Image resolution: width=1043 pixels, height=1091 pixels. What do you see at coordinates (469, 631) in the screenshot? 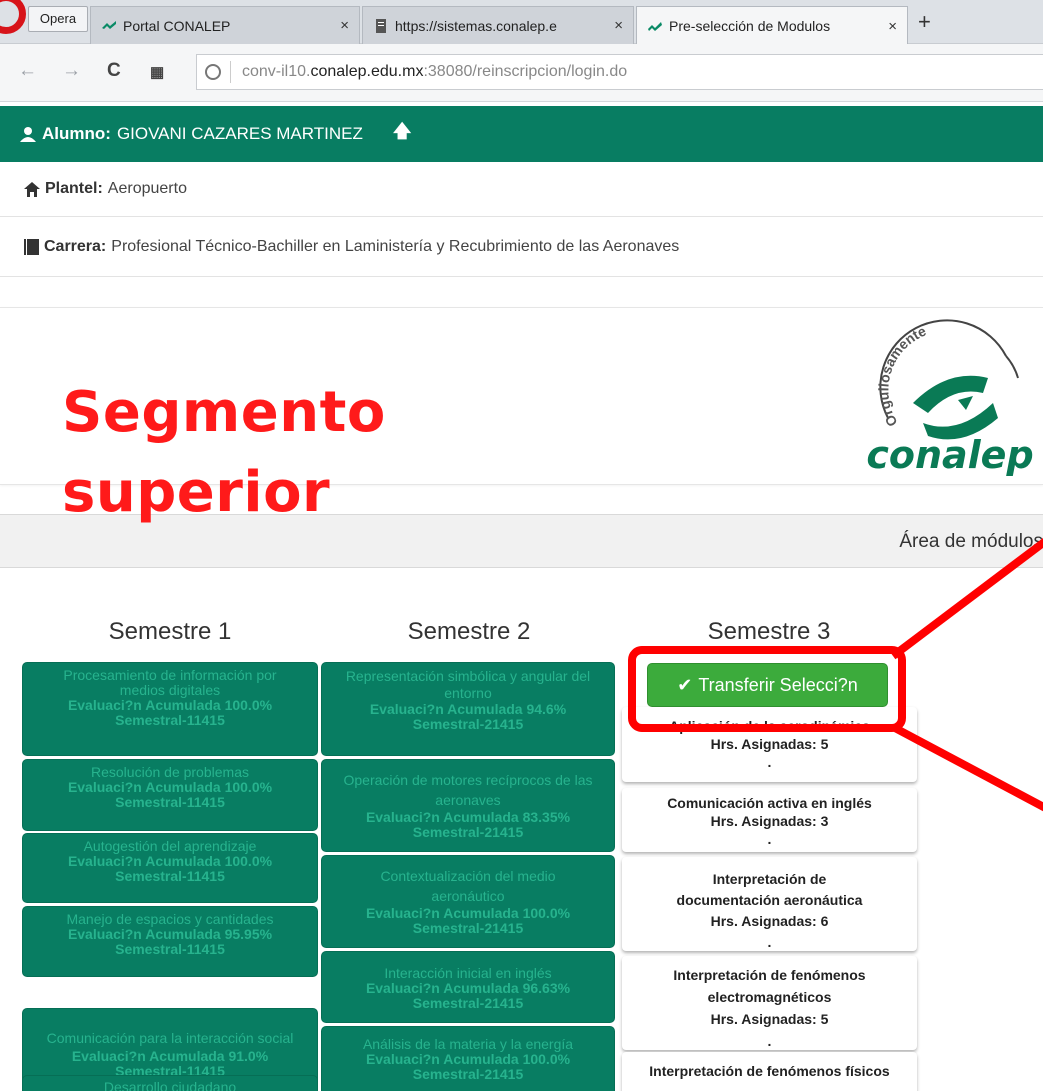
I see `semester-2-title: Semestre 2` at bounding box center [469, 631].